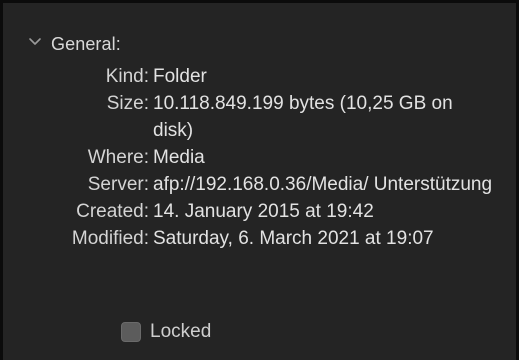  Describe the element at coordinates (323, 184) in the screenshot. I see `server-value: afp://192.168.0.36/Media/ Unterstützung` at that location.